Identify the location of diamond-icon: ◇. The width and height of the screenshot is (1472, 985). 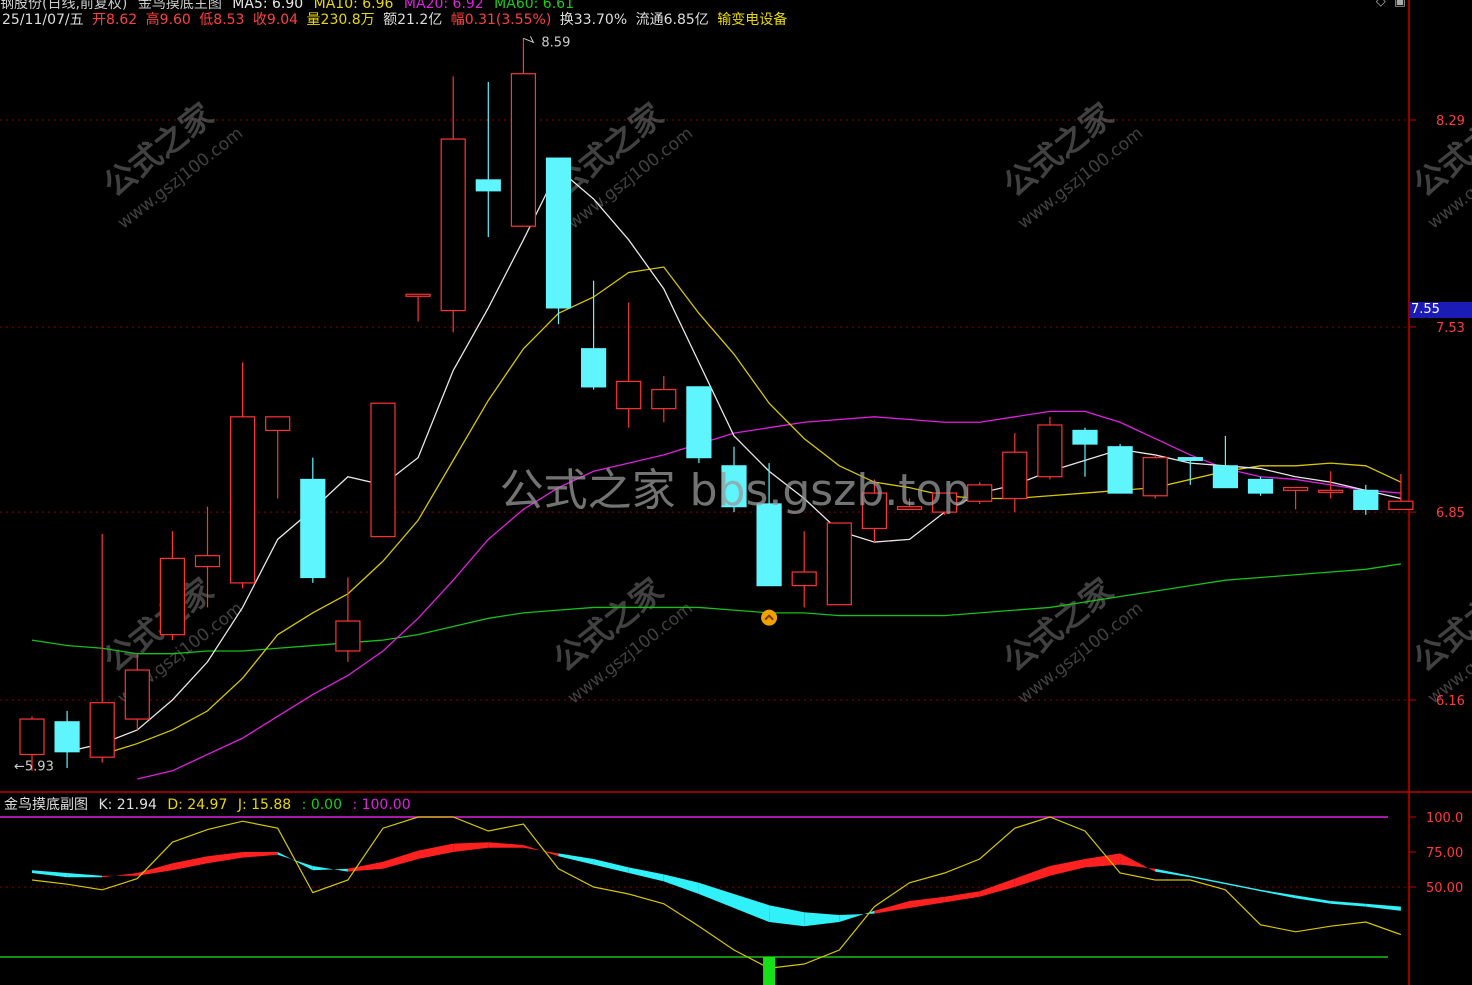
(1381, 4).